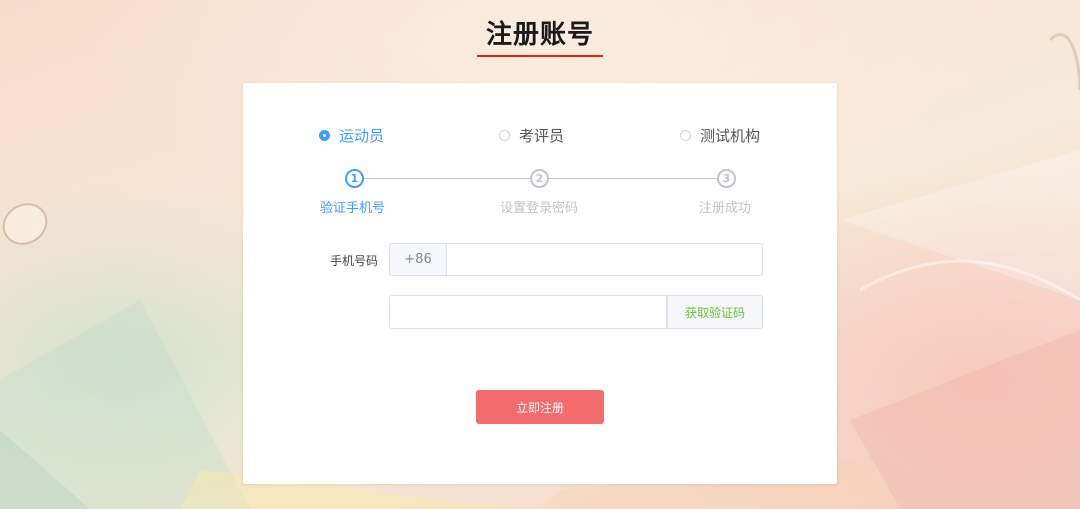 Image resolution: width=1080 pixels, height=509 pixels. I want to click on role-option-test-agency: 测试机构, so click(720, 135).